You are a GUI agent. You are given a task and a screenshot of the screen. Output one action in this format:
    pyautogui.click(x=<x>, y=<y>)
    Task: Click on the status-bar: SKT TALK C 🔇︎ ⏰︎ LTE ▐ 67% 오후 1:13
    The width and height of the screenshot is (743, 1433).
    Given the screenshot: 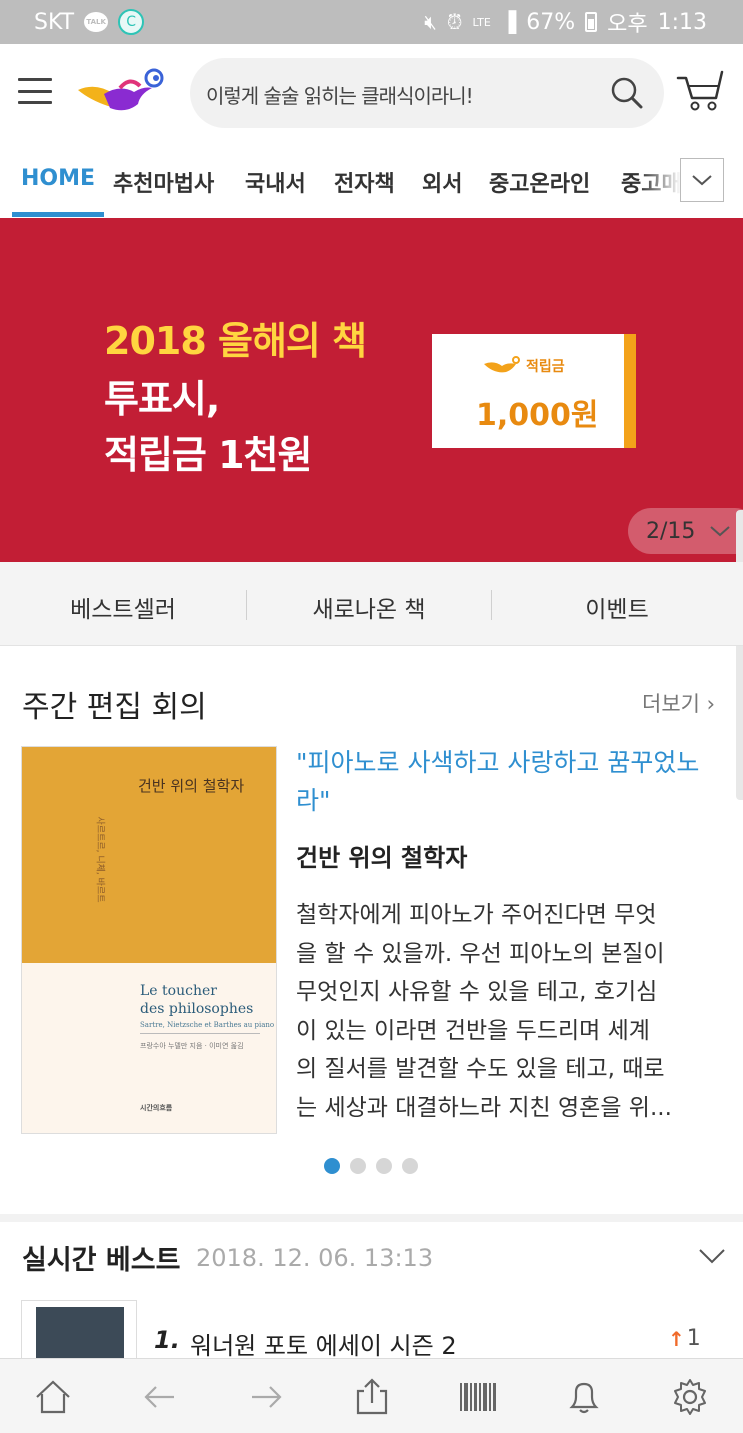 What is the action you would take?
    pyautogui.click(x=371, y=22)
    